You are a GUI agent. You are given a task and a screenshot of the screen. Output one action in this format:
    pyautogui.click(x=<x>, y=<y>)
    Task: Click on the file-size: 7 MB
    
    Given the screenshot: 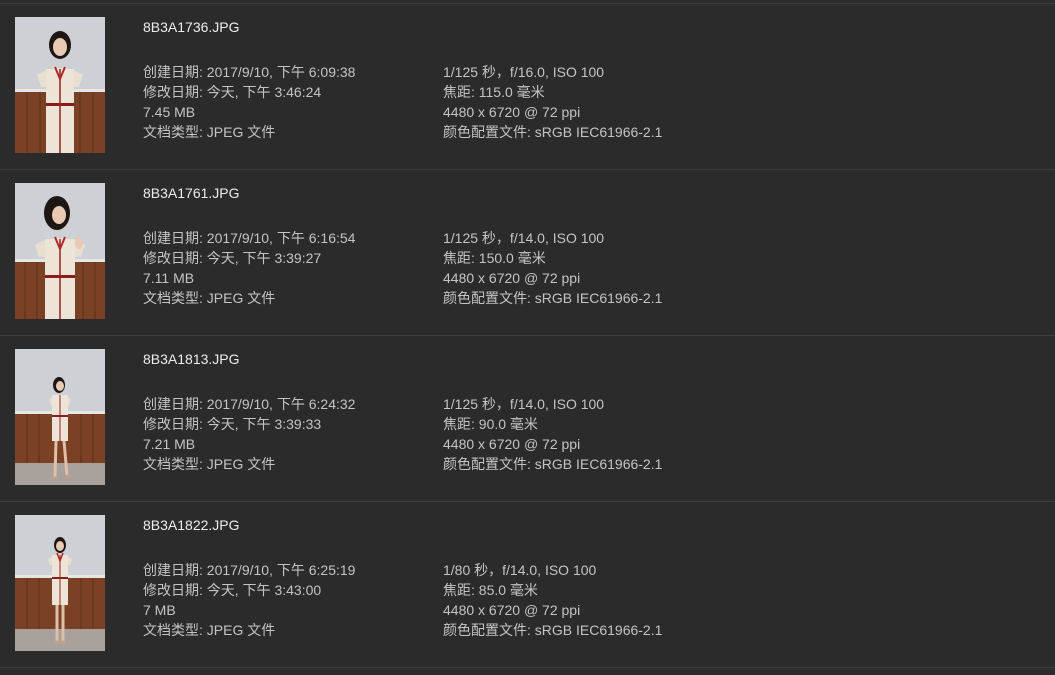 What is the action you would take?
    pyautogui.click(x=159, y=610)
    